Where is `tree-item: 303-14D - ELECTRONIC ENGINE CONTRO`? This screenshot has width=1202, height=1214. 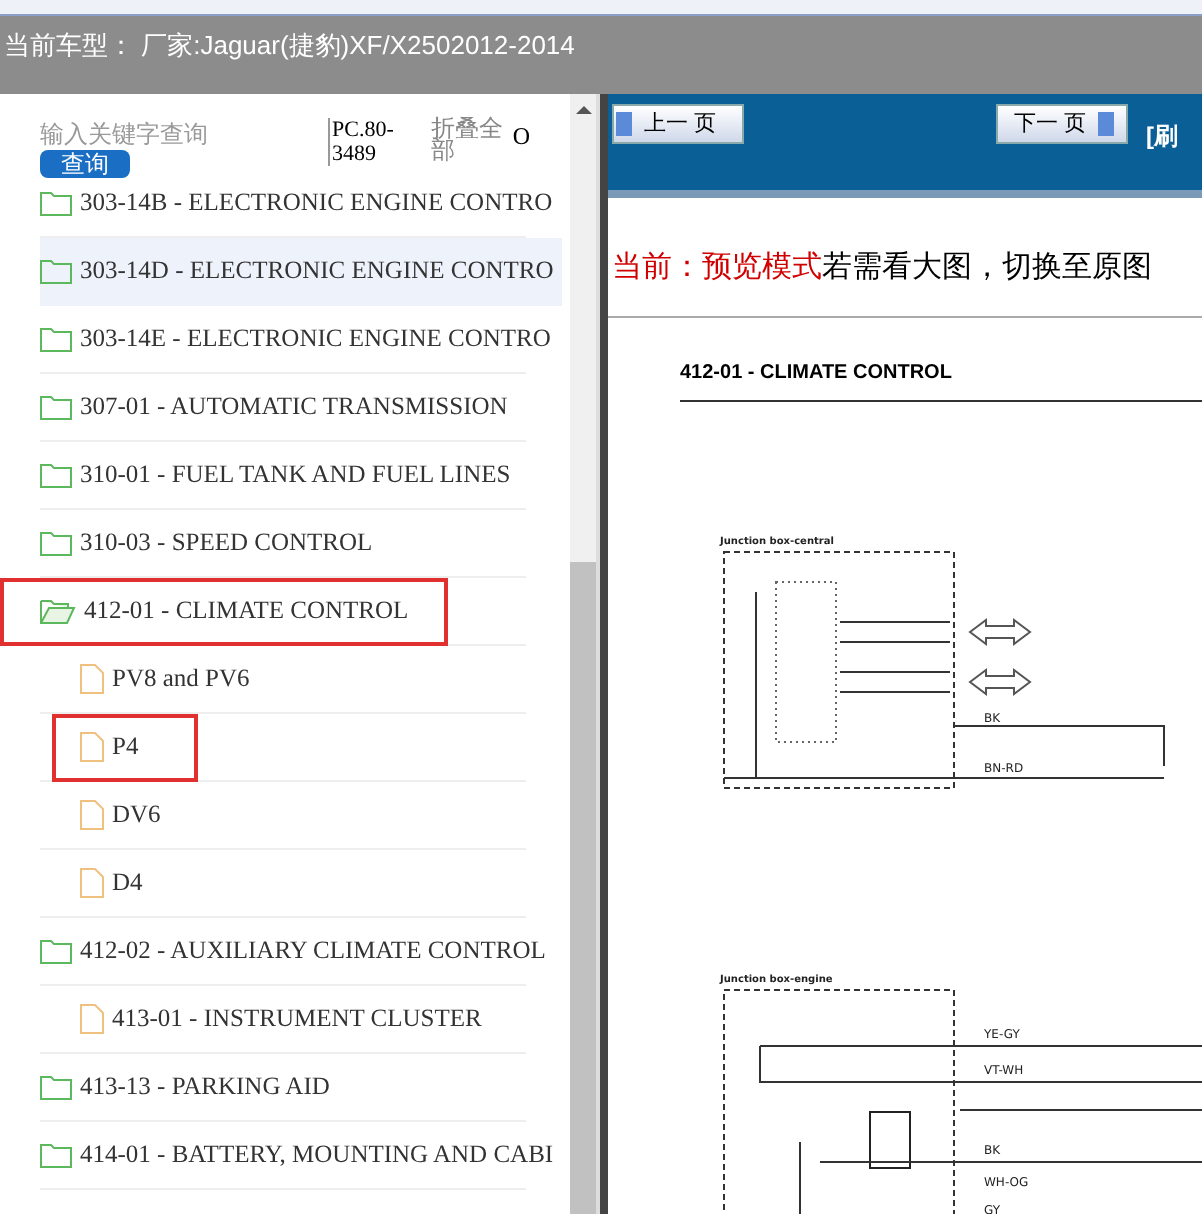 tree-item: 303-14D - ELECTRONIC ENGINE CONTRO is located at coordinates (301, 271).